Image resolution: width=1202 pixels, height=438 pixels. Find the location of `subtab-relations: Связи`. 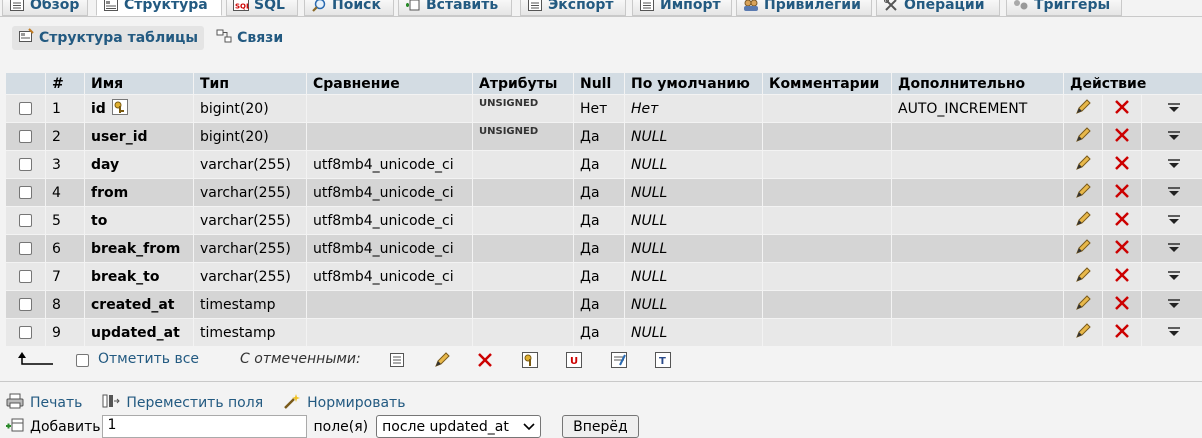

subtab-relations: Связи is located at coordinates (249, 38).